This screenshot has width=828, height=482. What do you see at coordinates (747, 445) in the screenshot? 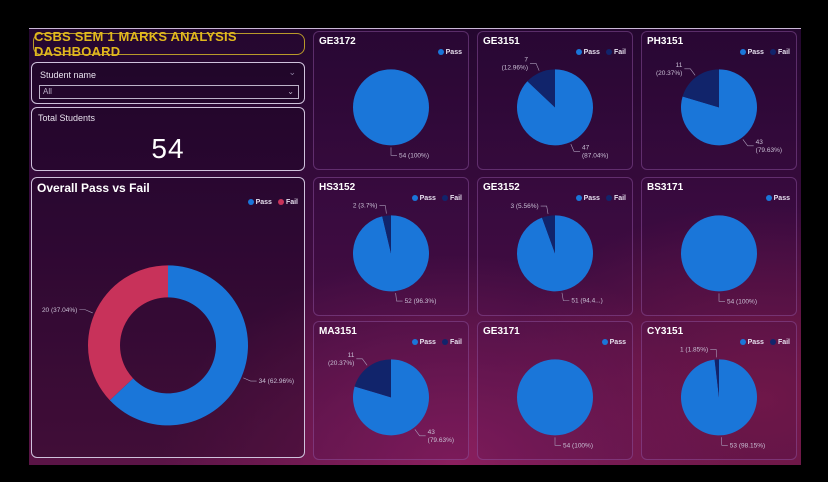
I see `data-label: 53 (98.15%)` at bounding box center [747, 445].